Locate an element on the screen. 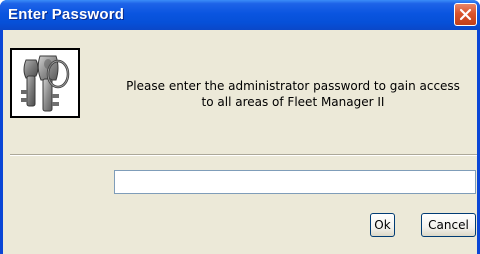 This screenshot has width=480, height=254. title-bar: Enter Password is located at coordinates (240, 15).